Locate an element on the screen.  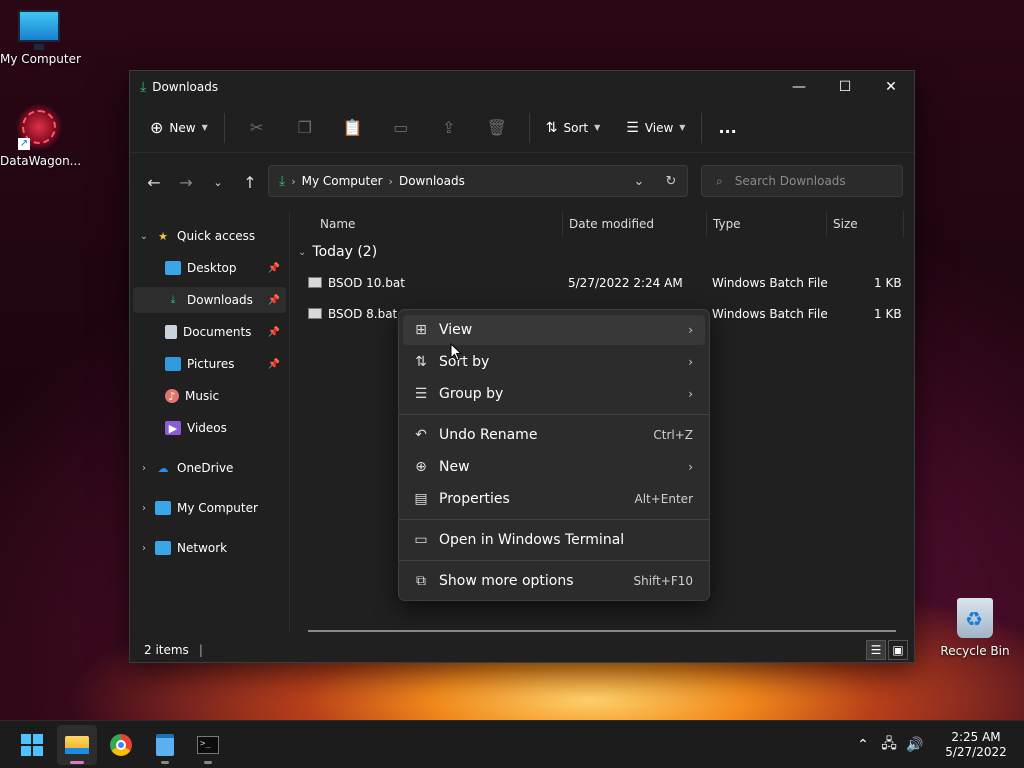
music-icon: ♪ is located at coordinates (172, 396).